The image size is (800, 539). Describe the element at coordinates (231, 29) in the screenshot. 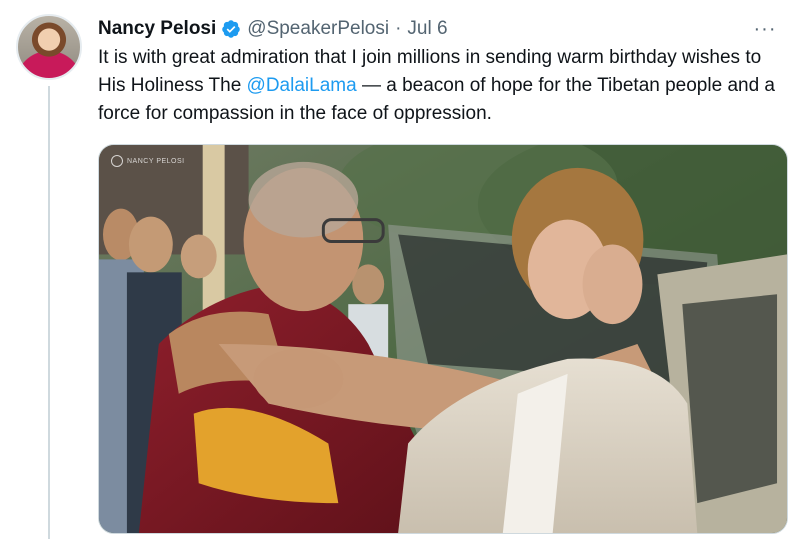

I see `verified-badge-icon` at that location.